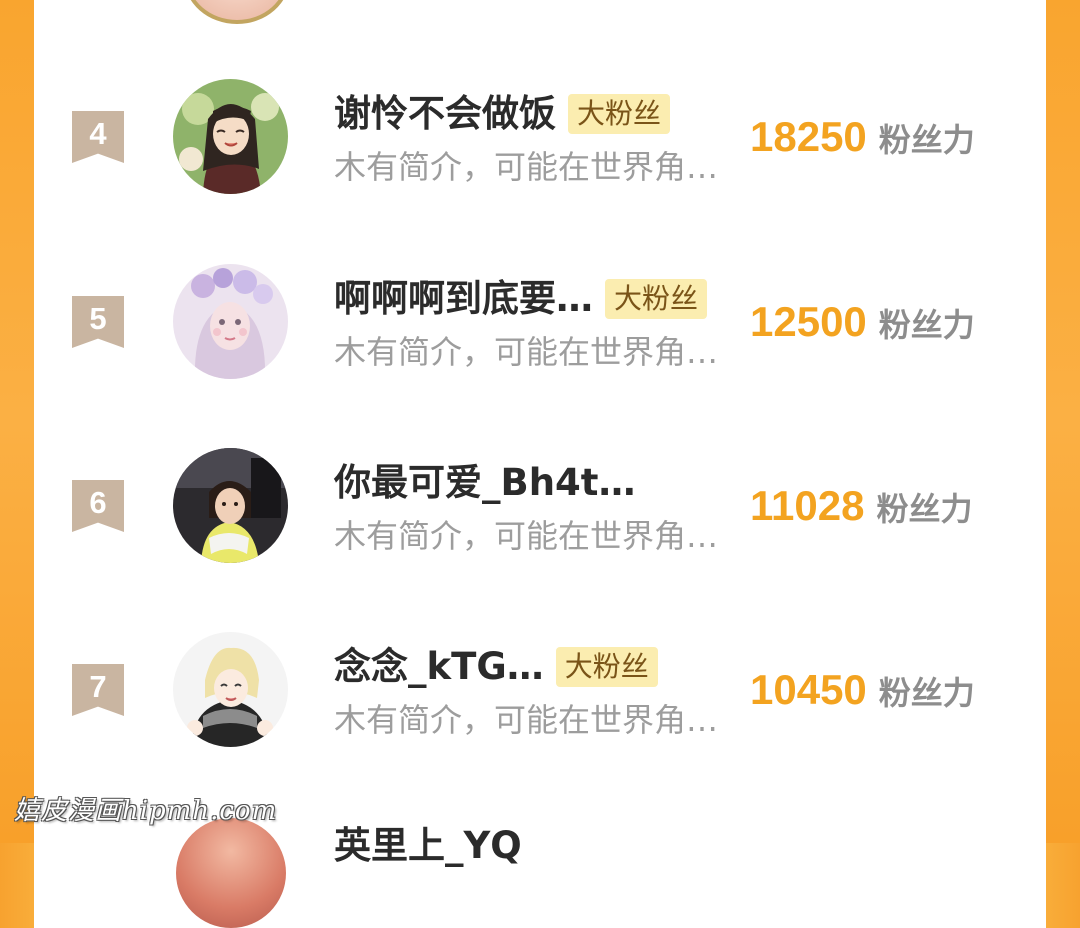 Image resolution: width=1080 pixels, height=928 pixels. What do you see at coordinates (445, 114) in the screenshot?
I see `username: 谢怜不会做饭` at bounding box center [445, 114].